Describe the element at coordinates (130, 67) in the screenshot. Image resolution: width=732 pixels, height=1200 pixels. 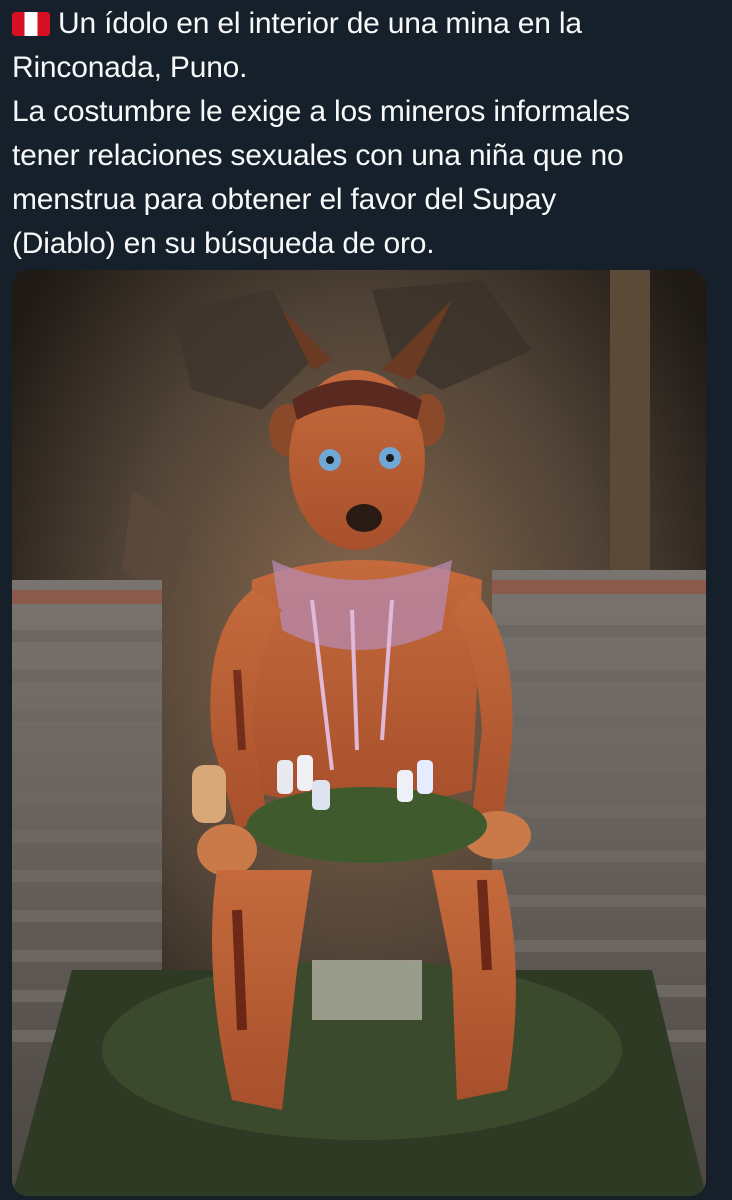
I see `tweet-text-line: Rinconada, Puno.` at that location.